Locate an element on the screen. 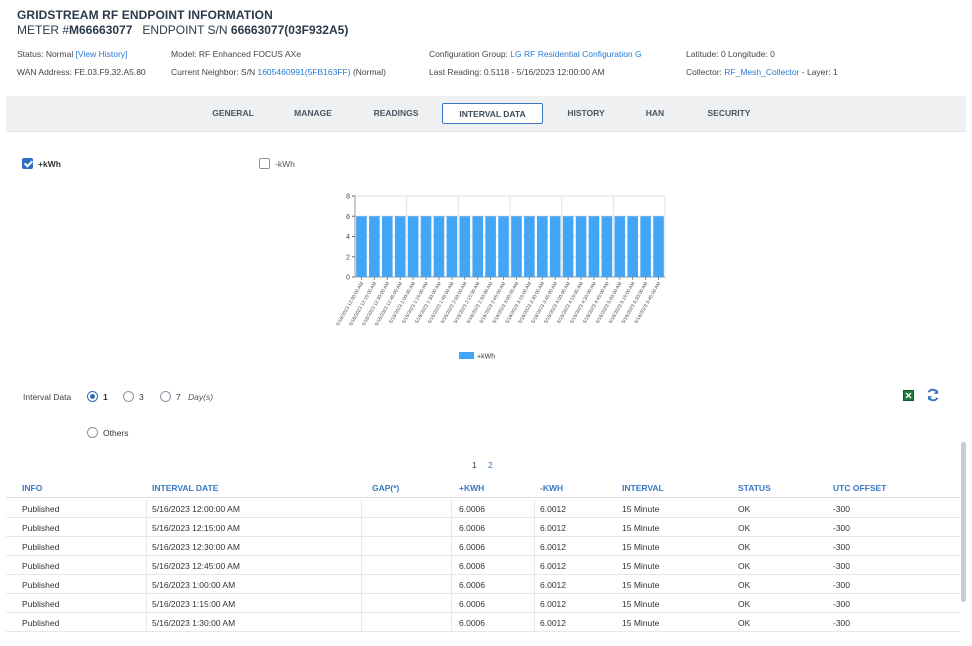 This screenshot has height=646, width=972. tab-readings: READINGS is located at coordinates (396, 113).